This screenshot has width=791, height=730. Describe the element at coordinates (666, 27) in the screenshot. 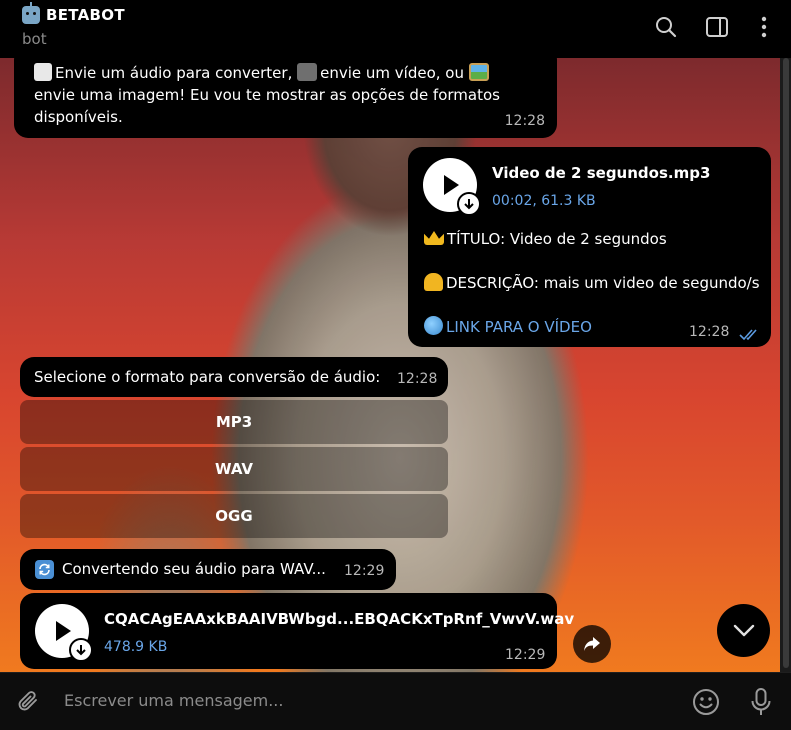

I see `search-icon` at that location.